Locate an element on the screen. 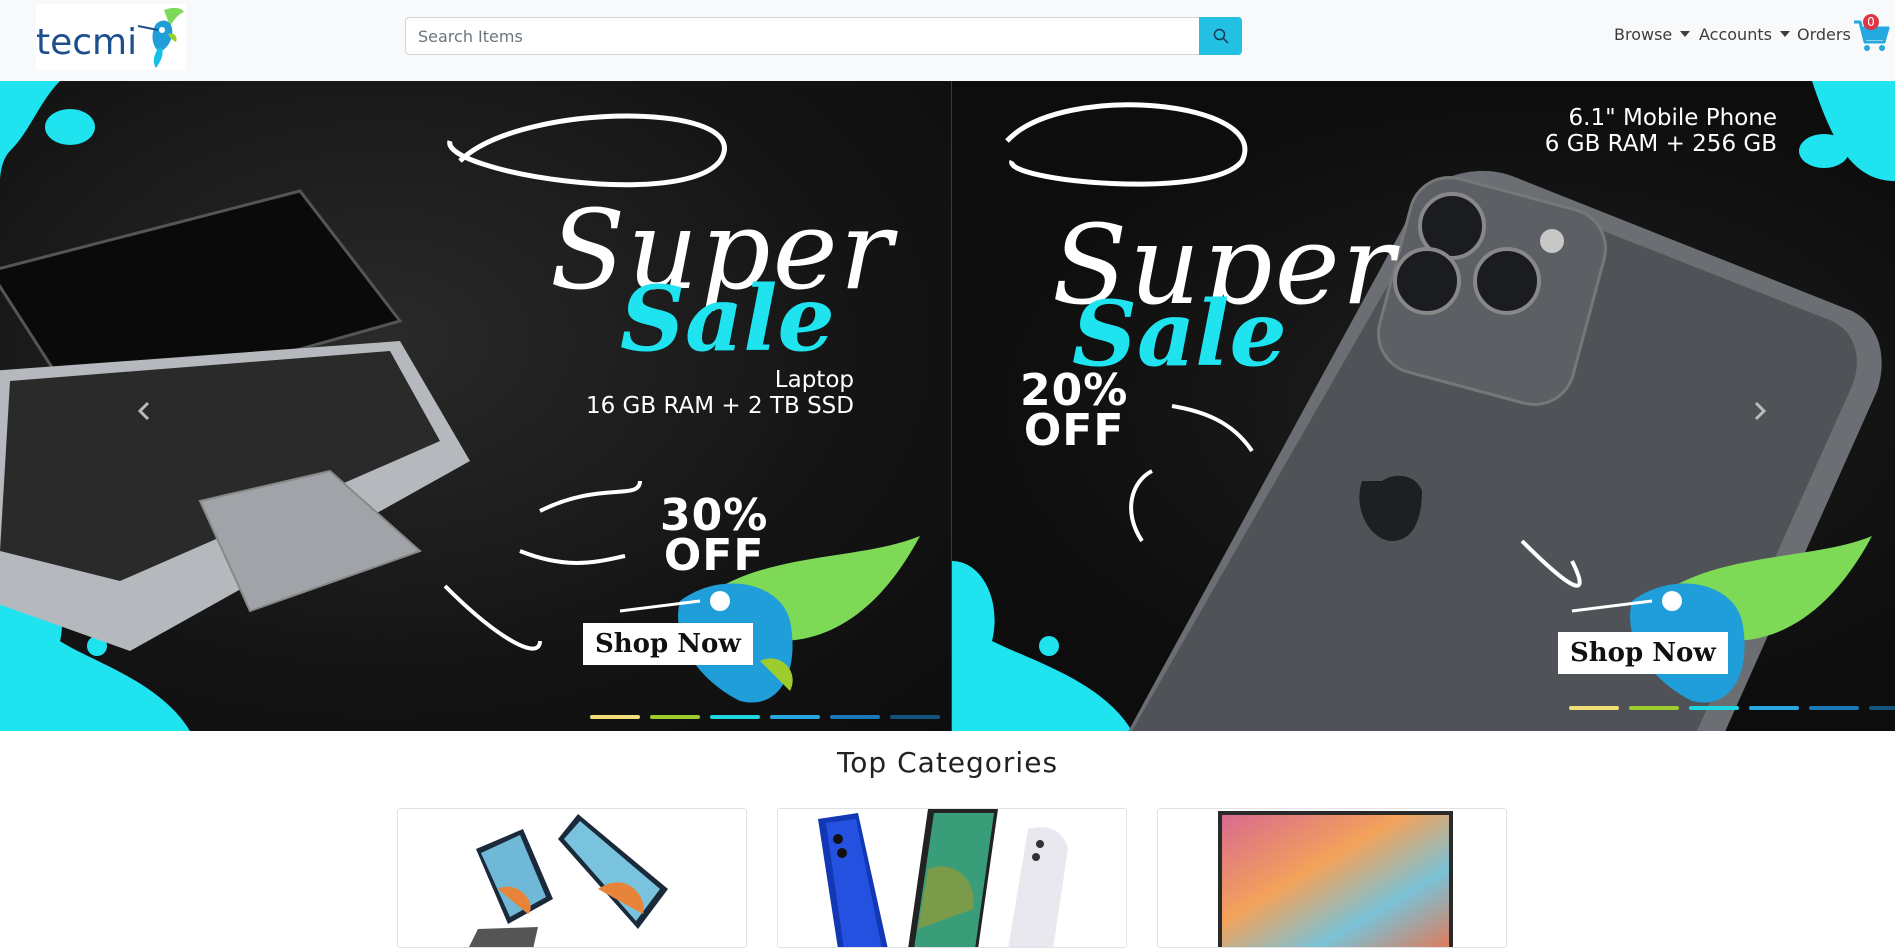 Image resolution: width=1895 pixels, height=948 pixels. slide-1-product: Laptop 16 GB RAM + 2 TB SSD is located at coordinates (674, 393).